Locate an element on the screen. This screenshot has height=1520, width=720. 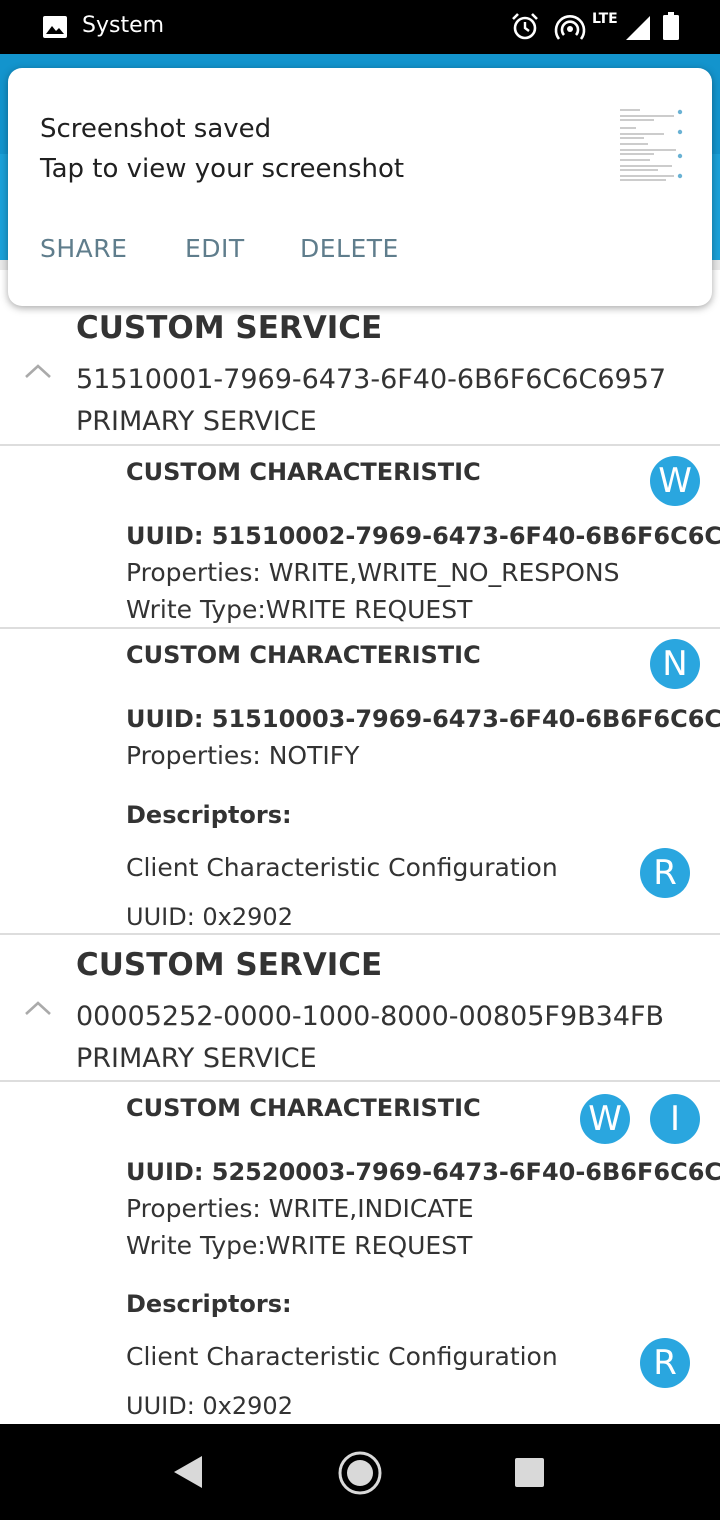
back-icon is located at coordinates (188, 1472).